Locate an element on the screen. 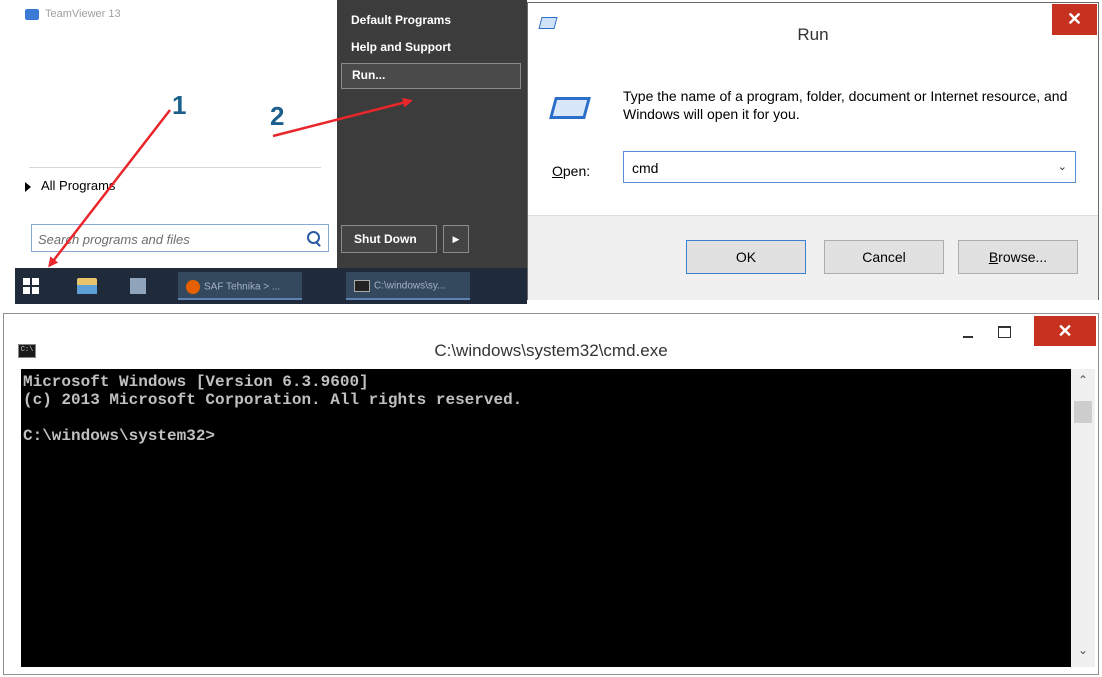 This screenshot has height=677, width=1102. scroll-thumb is located at coordinates (1083, 412).